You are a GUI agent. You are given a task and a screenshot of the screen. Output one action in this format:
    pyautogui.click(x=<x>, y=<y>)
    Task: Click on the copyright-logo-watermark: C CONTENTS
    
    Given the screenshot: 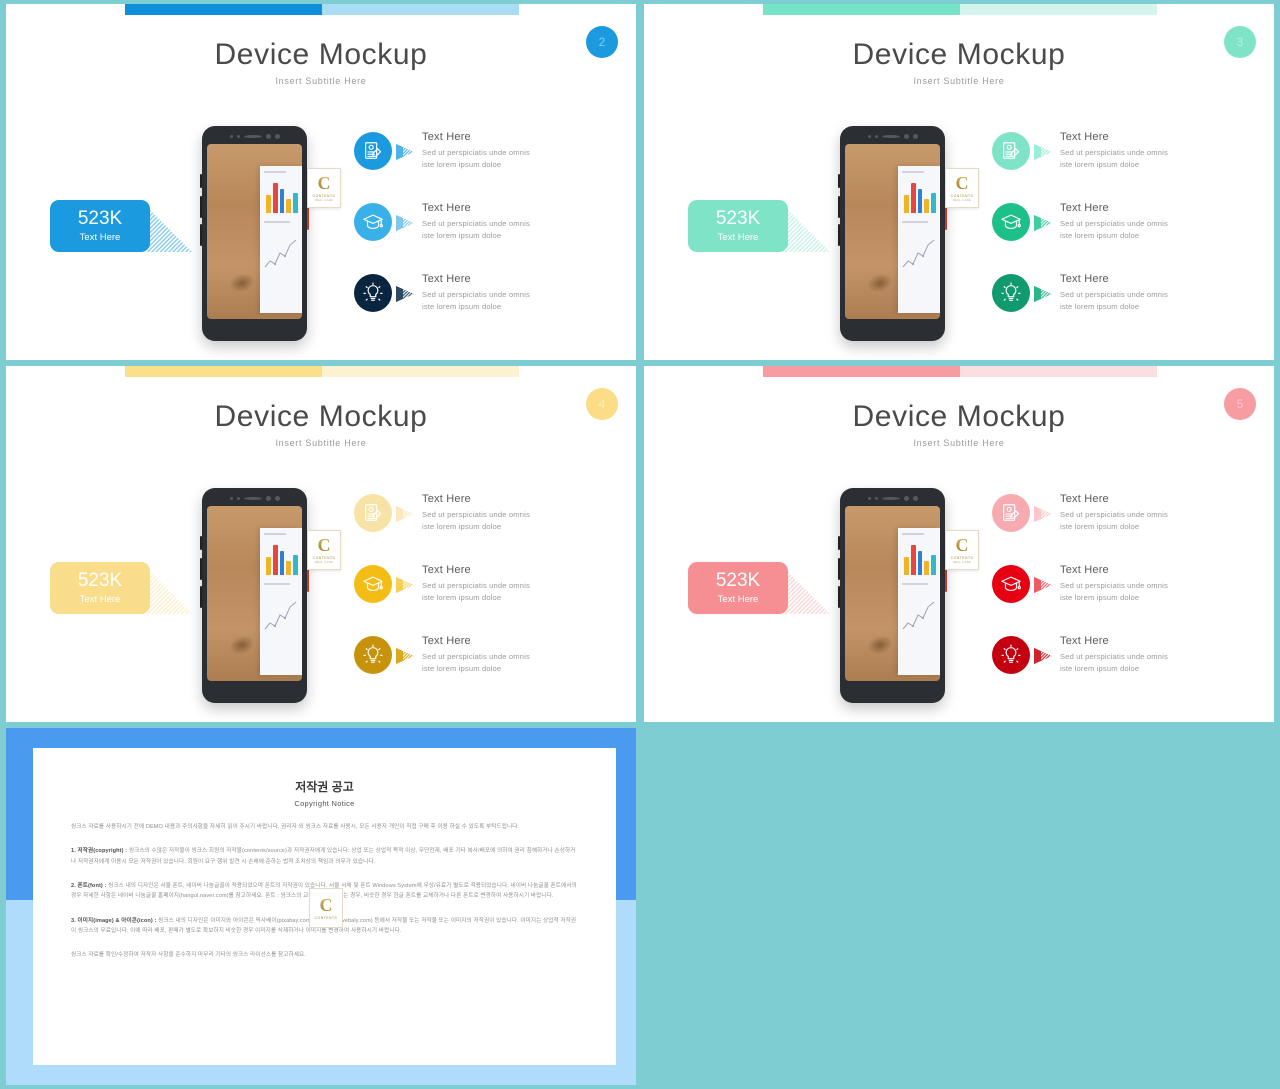 What is the action you would take?
    pyautogui.click(x=326, y=908)
    